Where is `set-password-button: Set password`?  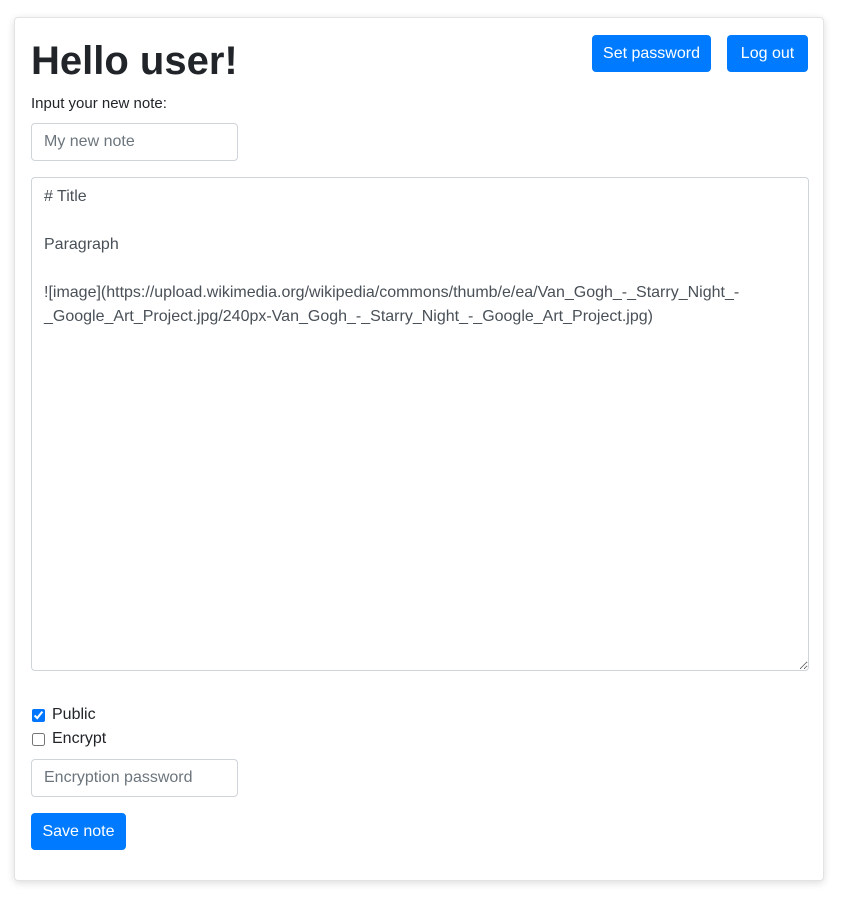
set-password-button: Set password is located at coordinates (651, 53).